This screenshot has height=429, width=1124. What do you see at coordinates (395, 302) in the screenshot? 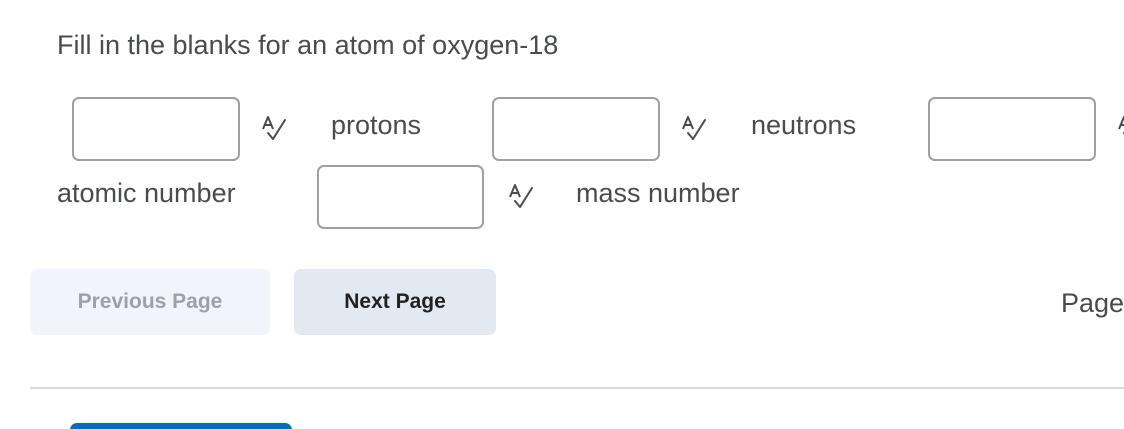
I see `next-page-button: Next Page` at bounding box center [395, 302].